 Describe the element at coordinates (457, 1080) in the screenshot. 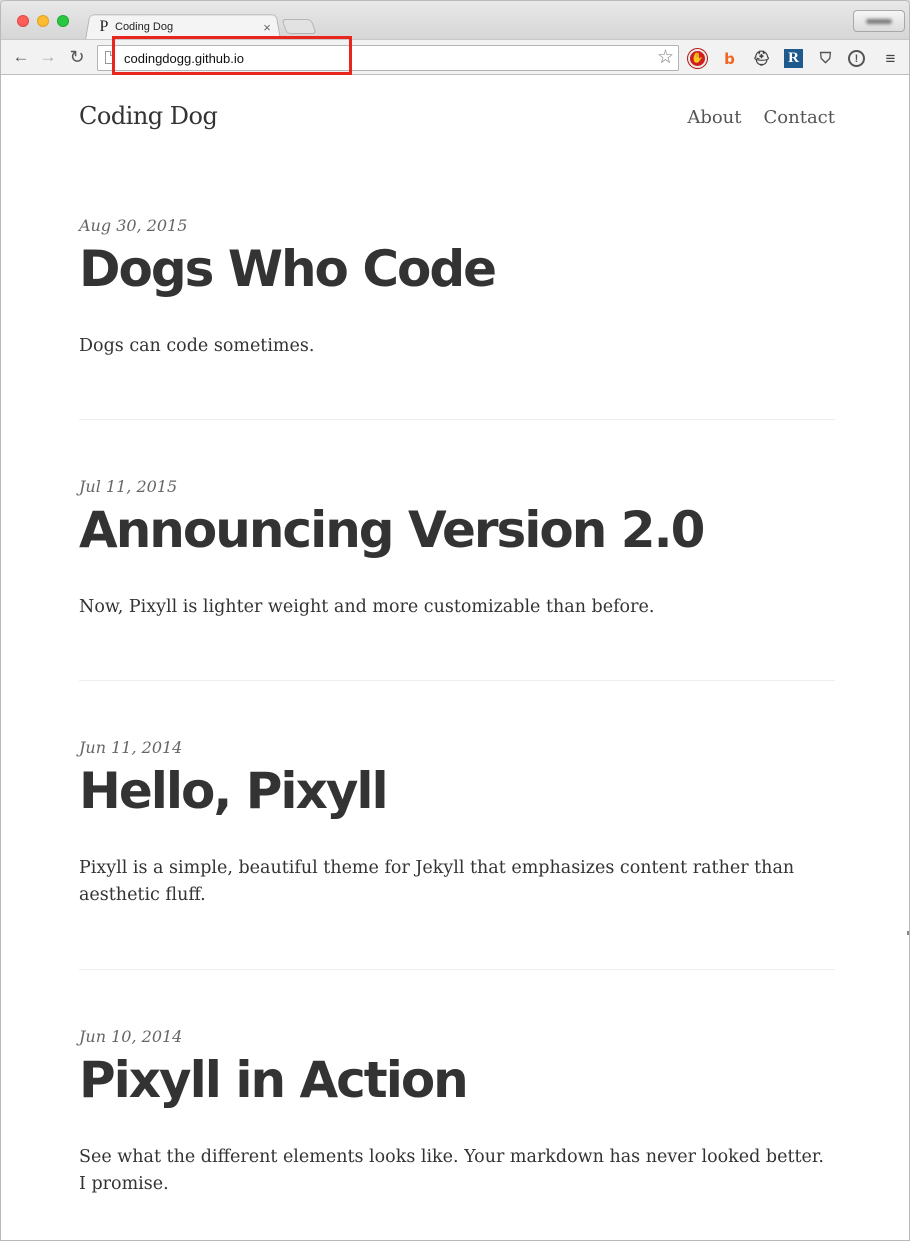

I see `post-title-link: Pixyll in Action` at that location.